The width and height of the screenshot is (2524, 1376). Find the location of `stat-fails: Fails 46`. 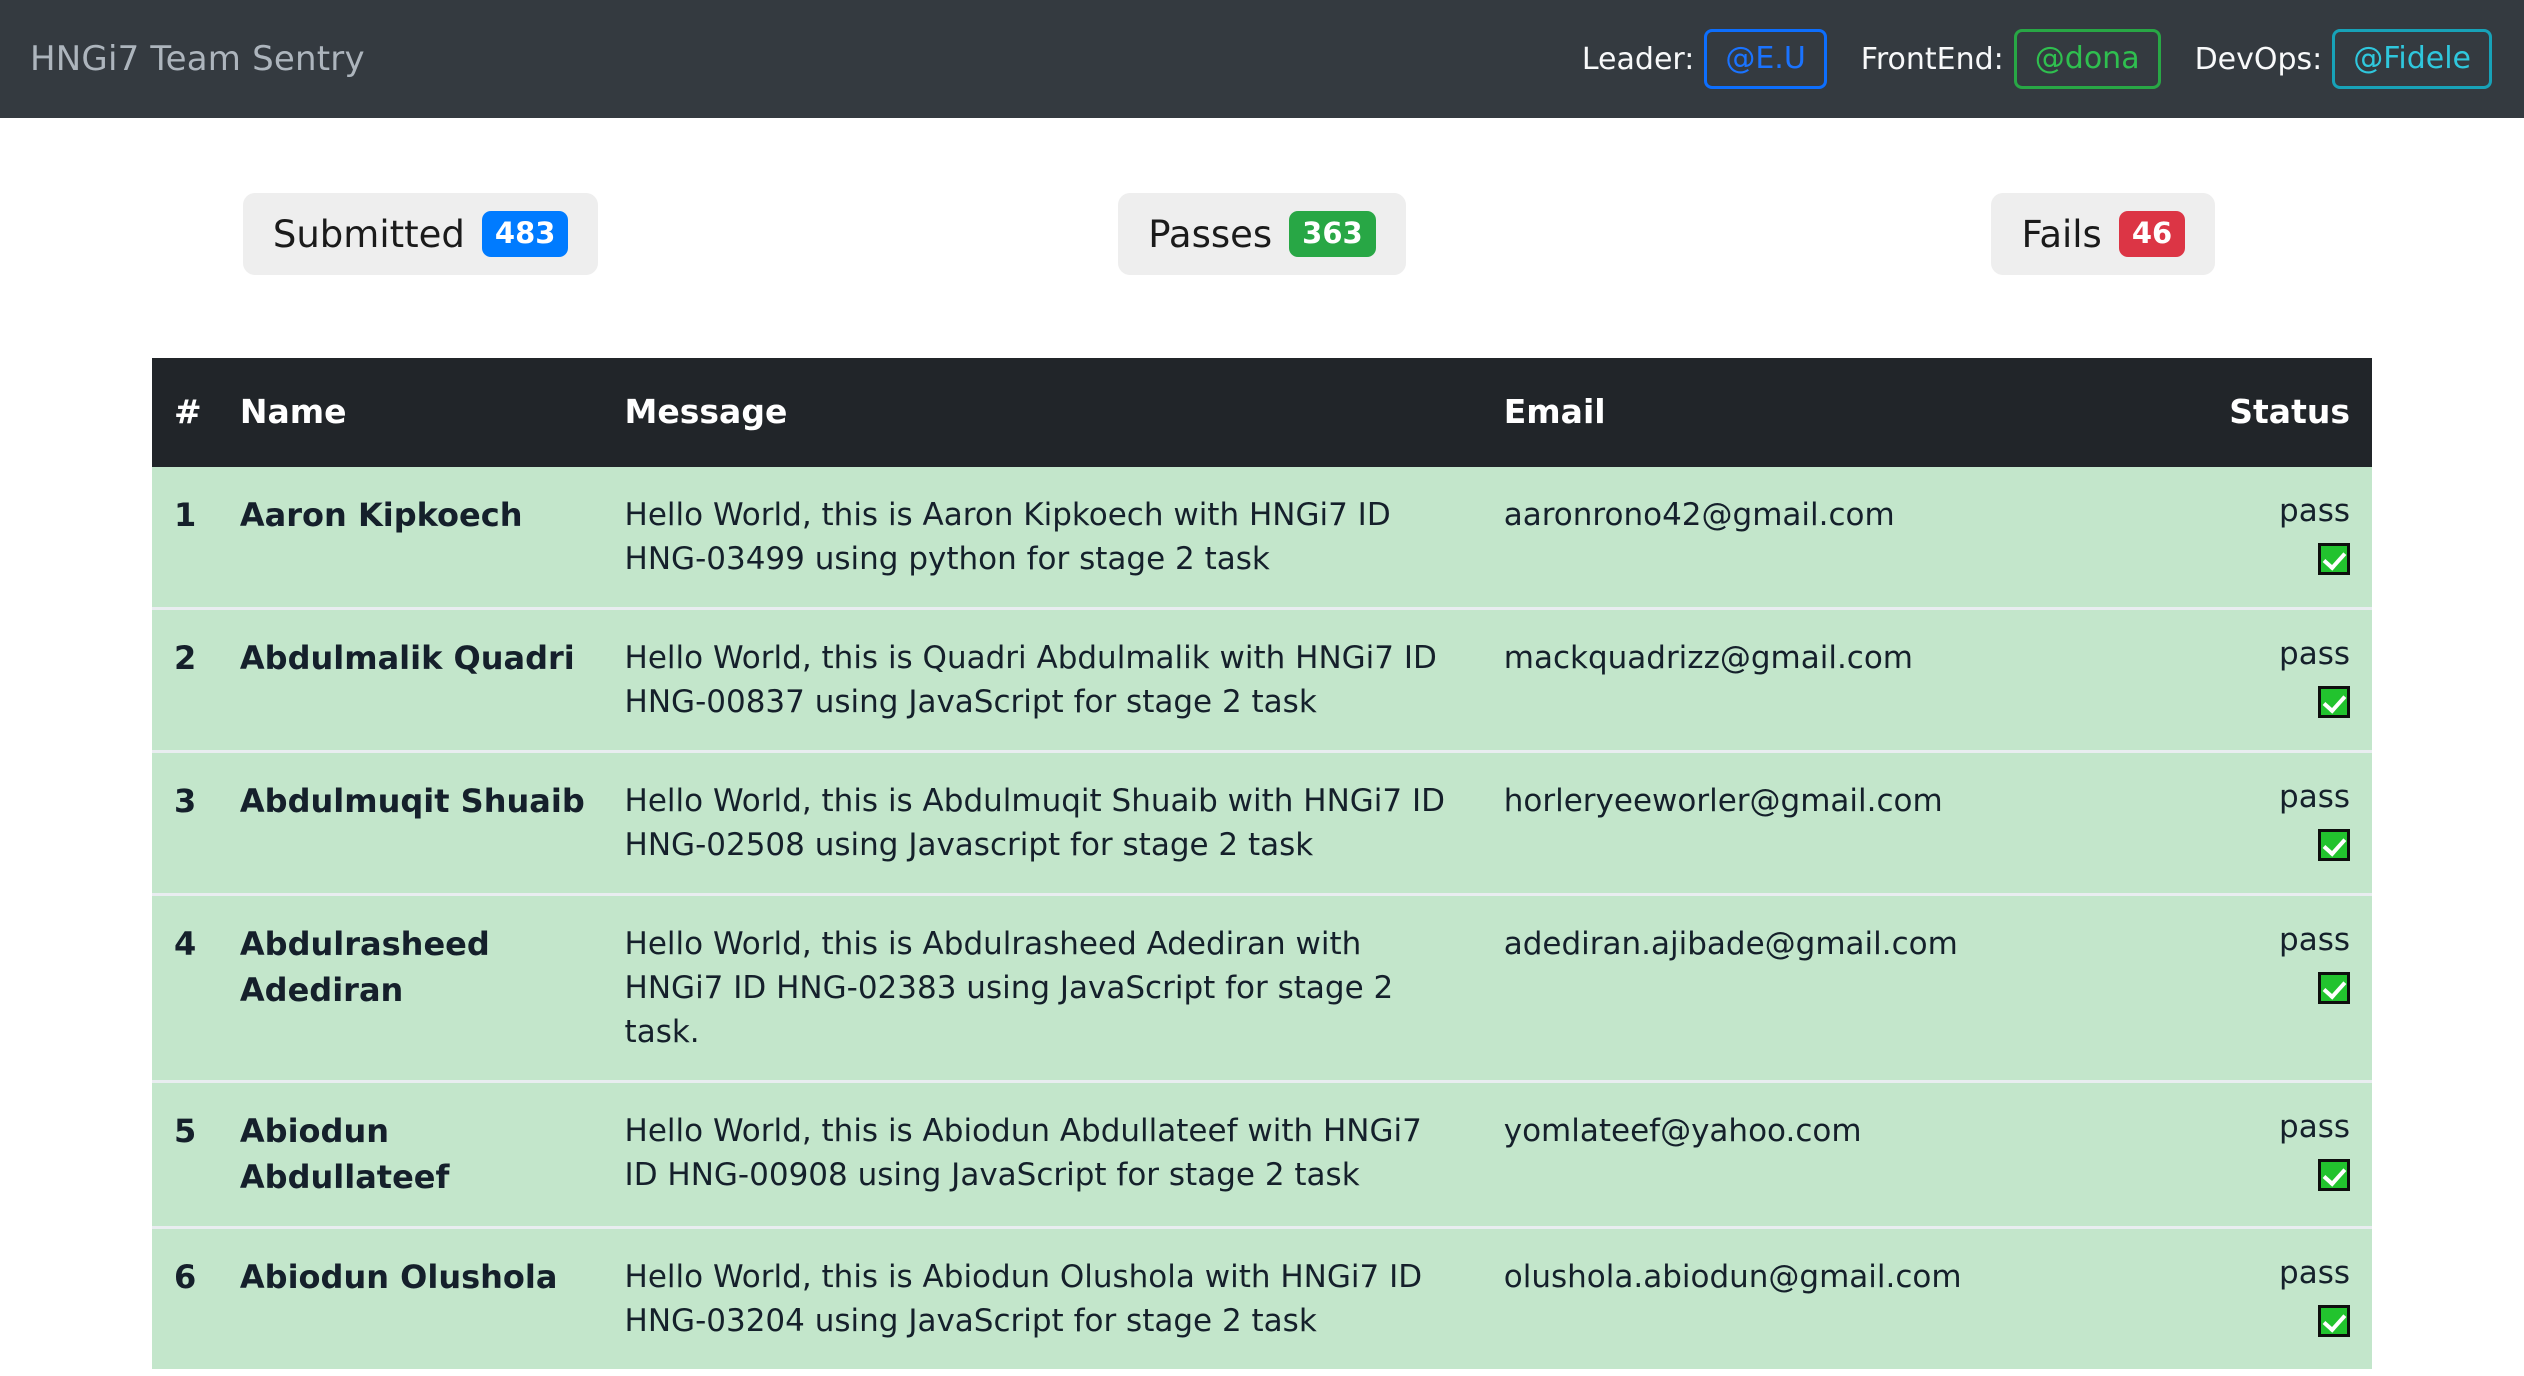

stat-fails: Fails 46 is located at coordinates (2103, 234).